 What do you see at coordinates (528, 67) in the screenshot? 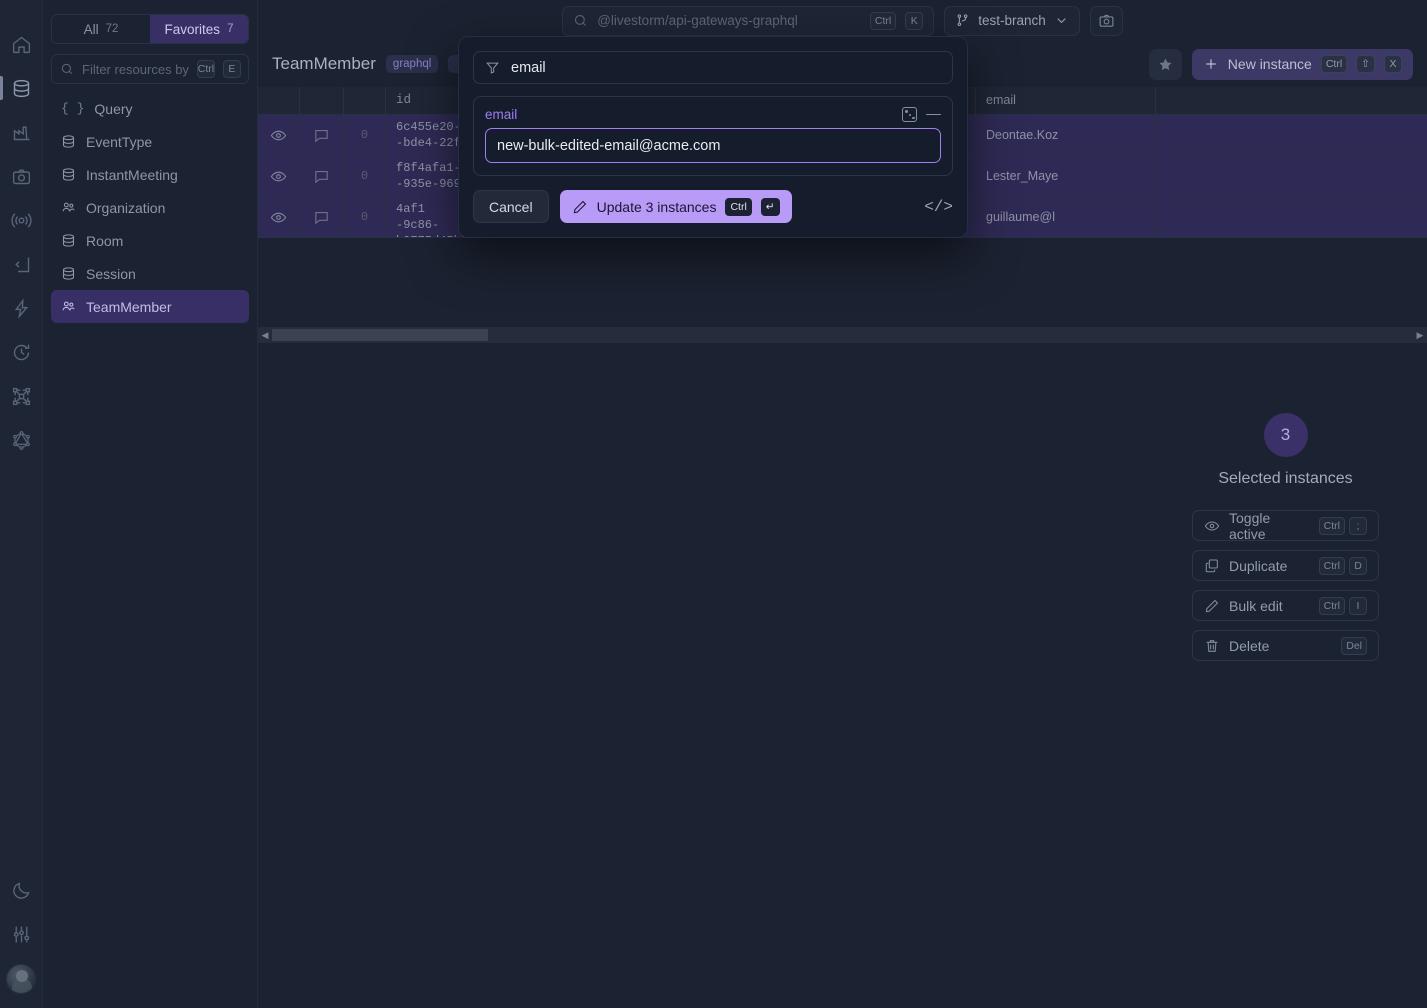
I see `field-filter-value: email` at bounding box center [528, 67].